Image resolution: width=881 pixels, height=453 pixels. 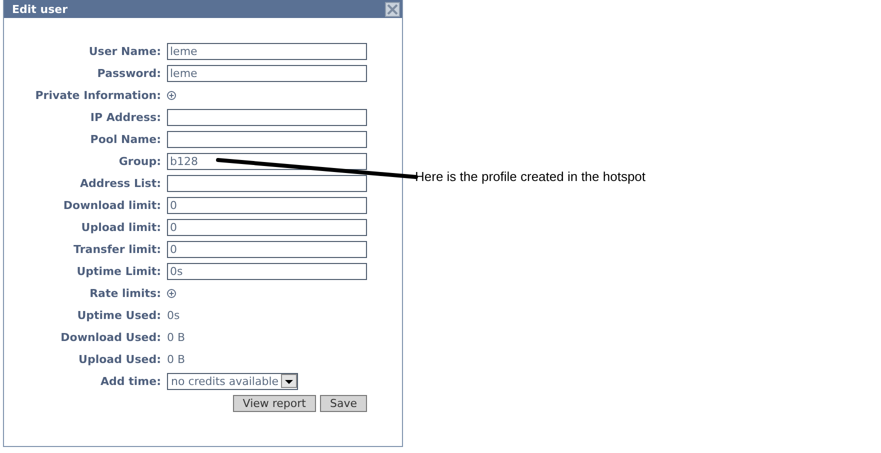 I want to click on field-label: Private Information:, so click(x=97, y=95).